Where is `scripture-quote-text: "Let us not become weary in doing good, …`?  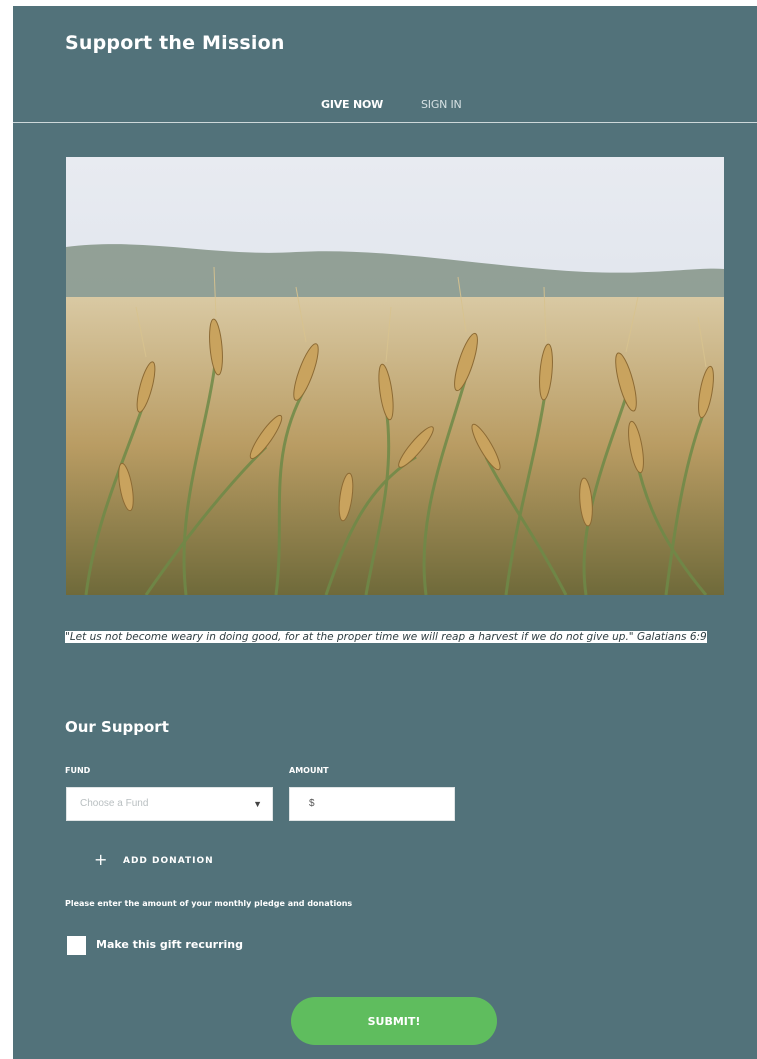 scripture-quote-text: "Let us not become weary in doing good, … is located at coordinates (386, 637).